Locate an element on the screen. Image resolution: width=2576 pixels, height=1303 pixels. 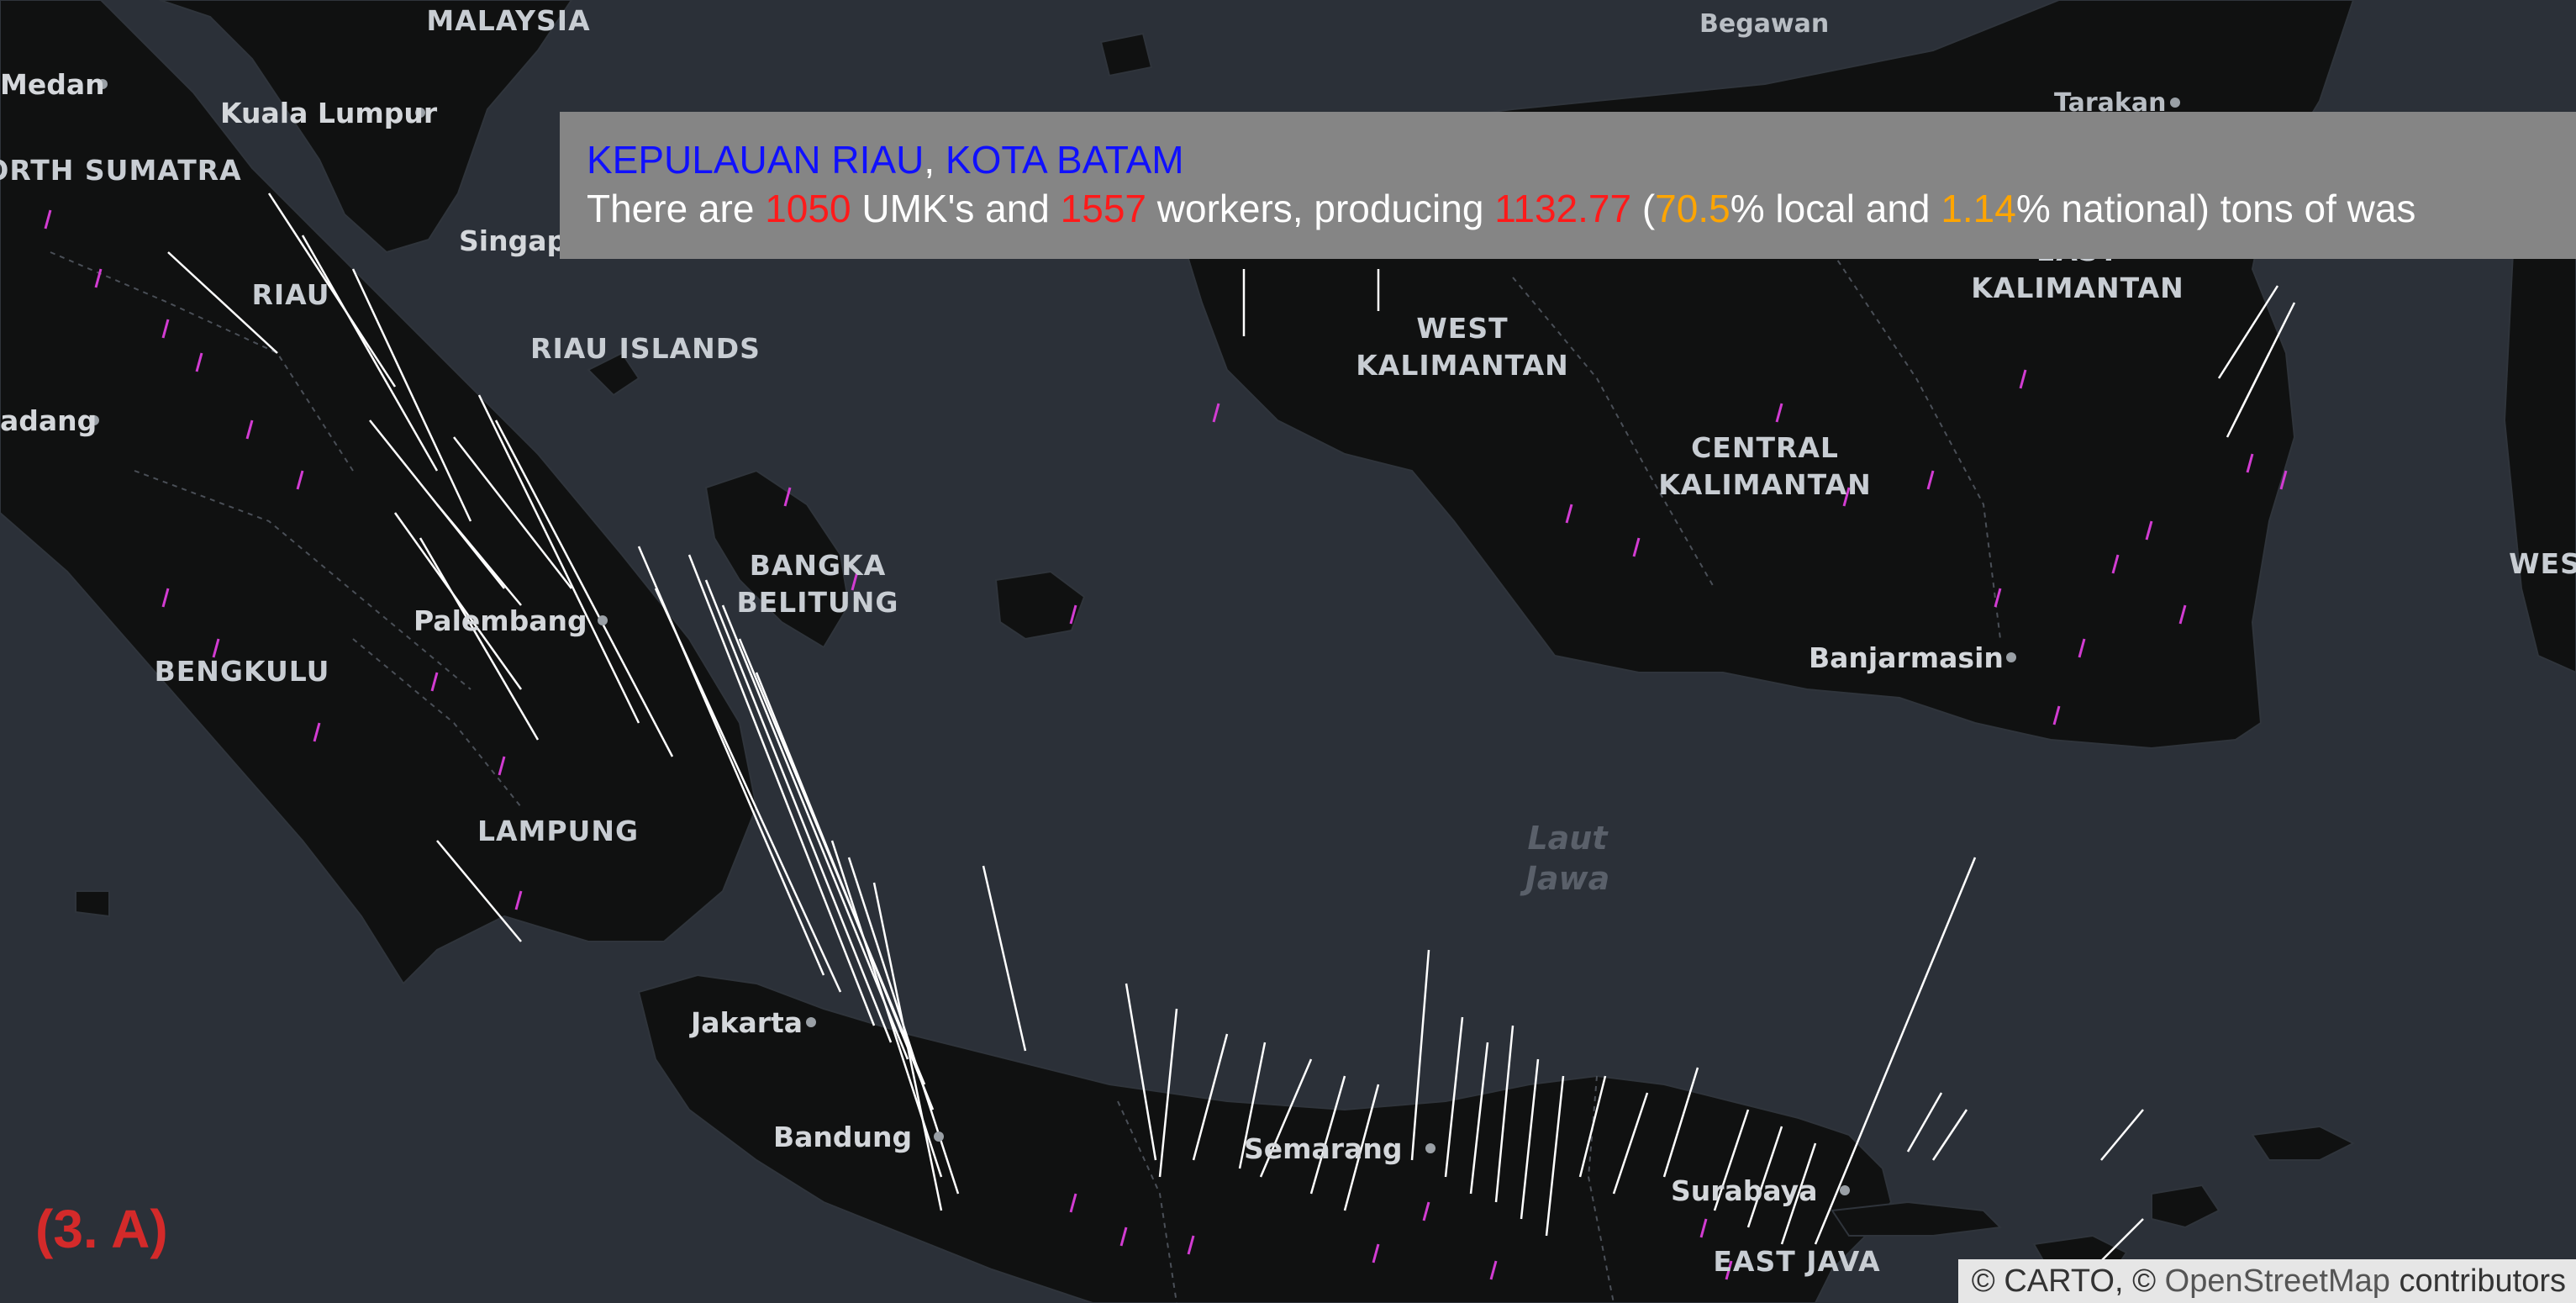
province-label-riau-islands: RIAU ISLANDS is located at coordinates (645, 348).